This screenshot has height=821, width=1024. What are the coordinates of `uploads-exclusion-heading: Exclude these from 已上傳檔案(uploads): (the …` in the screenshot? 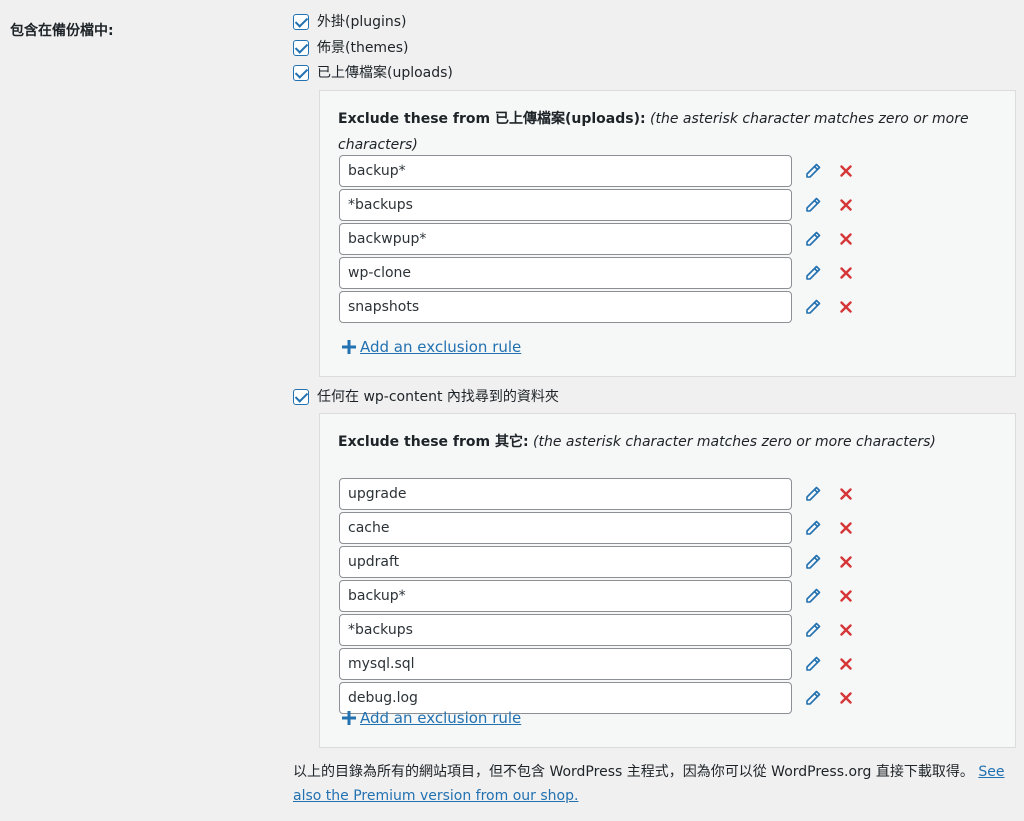 It's located at (667, 132).